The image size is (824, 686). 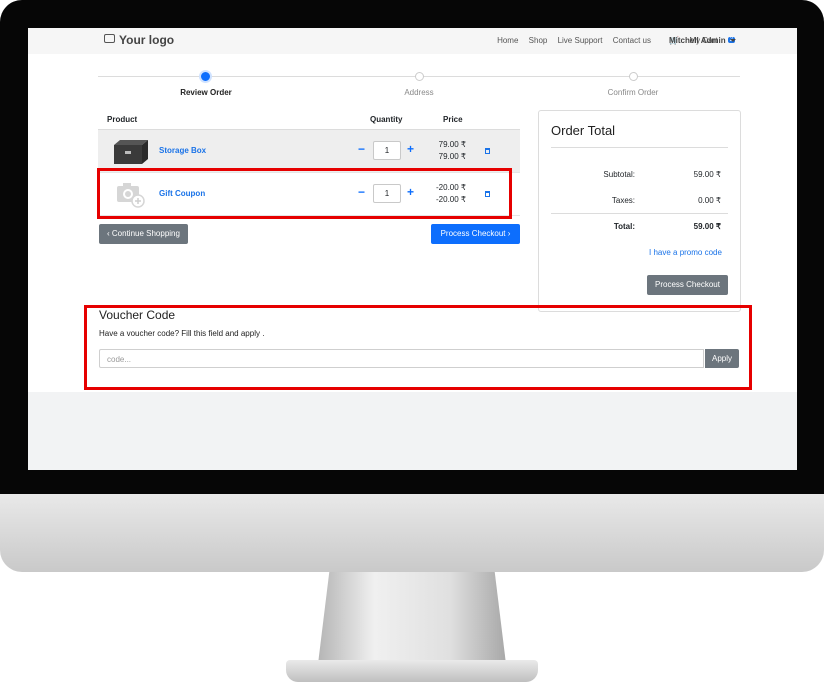 What do you see at coordinates (507, 40) in the screenshot?
I see `nav-link-home: Home` at bounding box center [507, 40].